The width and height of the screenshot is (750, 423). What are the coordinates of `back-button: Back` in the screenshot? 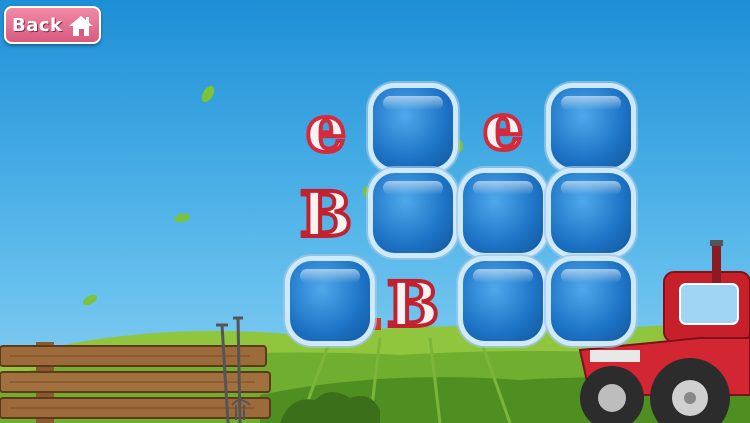 It's located at (52, 25).